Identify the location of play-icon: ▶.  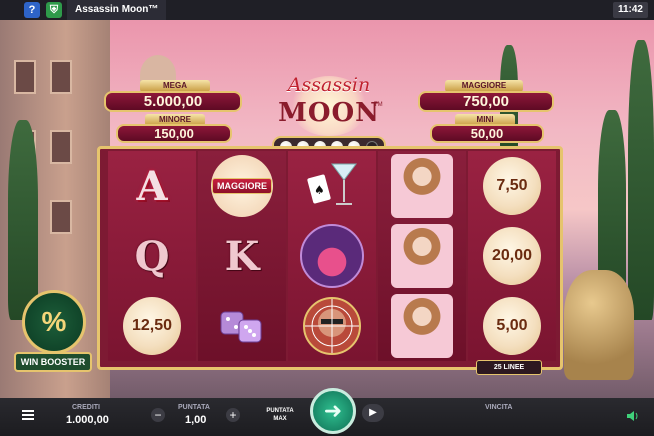
(373, 412).